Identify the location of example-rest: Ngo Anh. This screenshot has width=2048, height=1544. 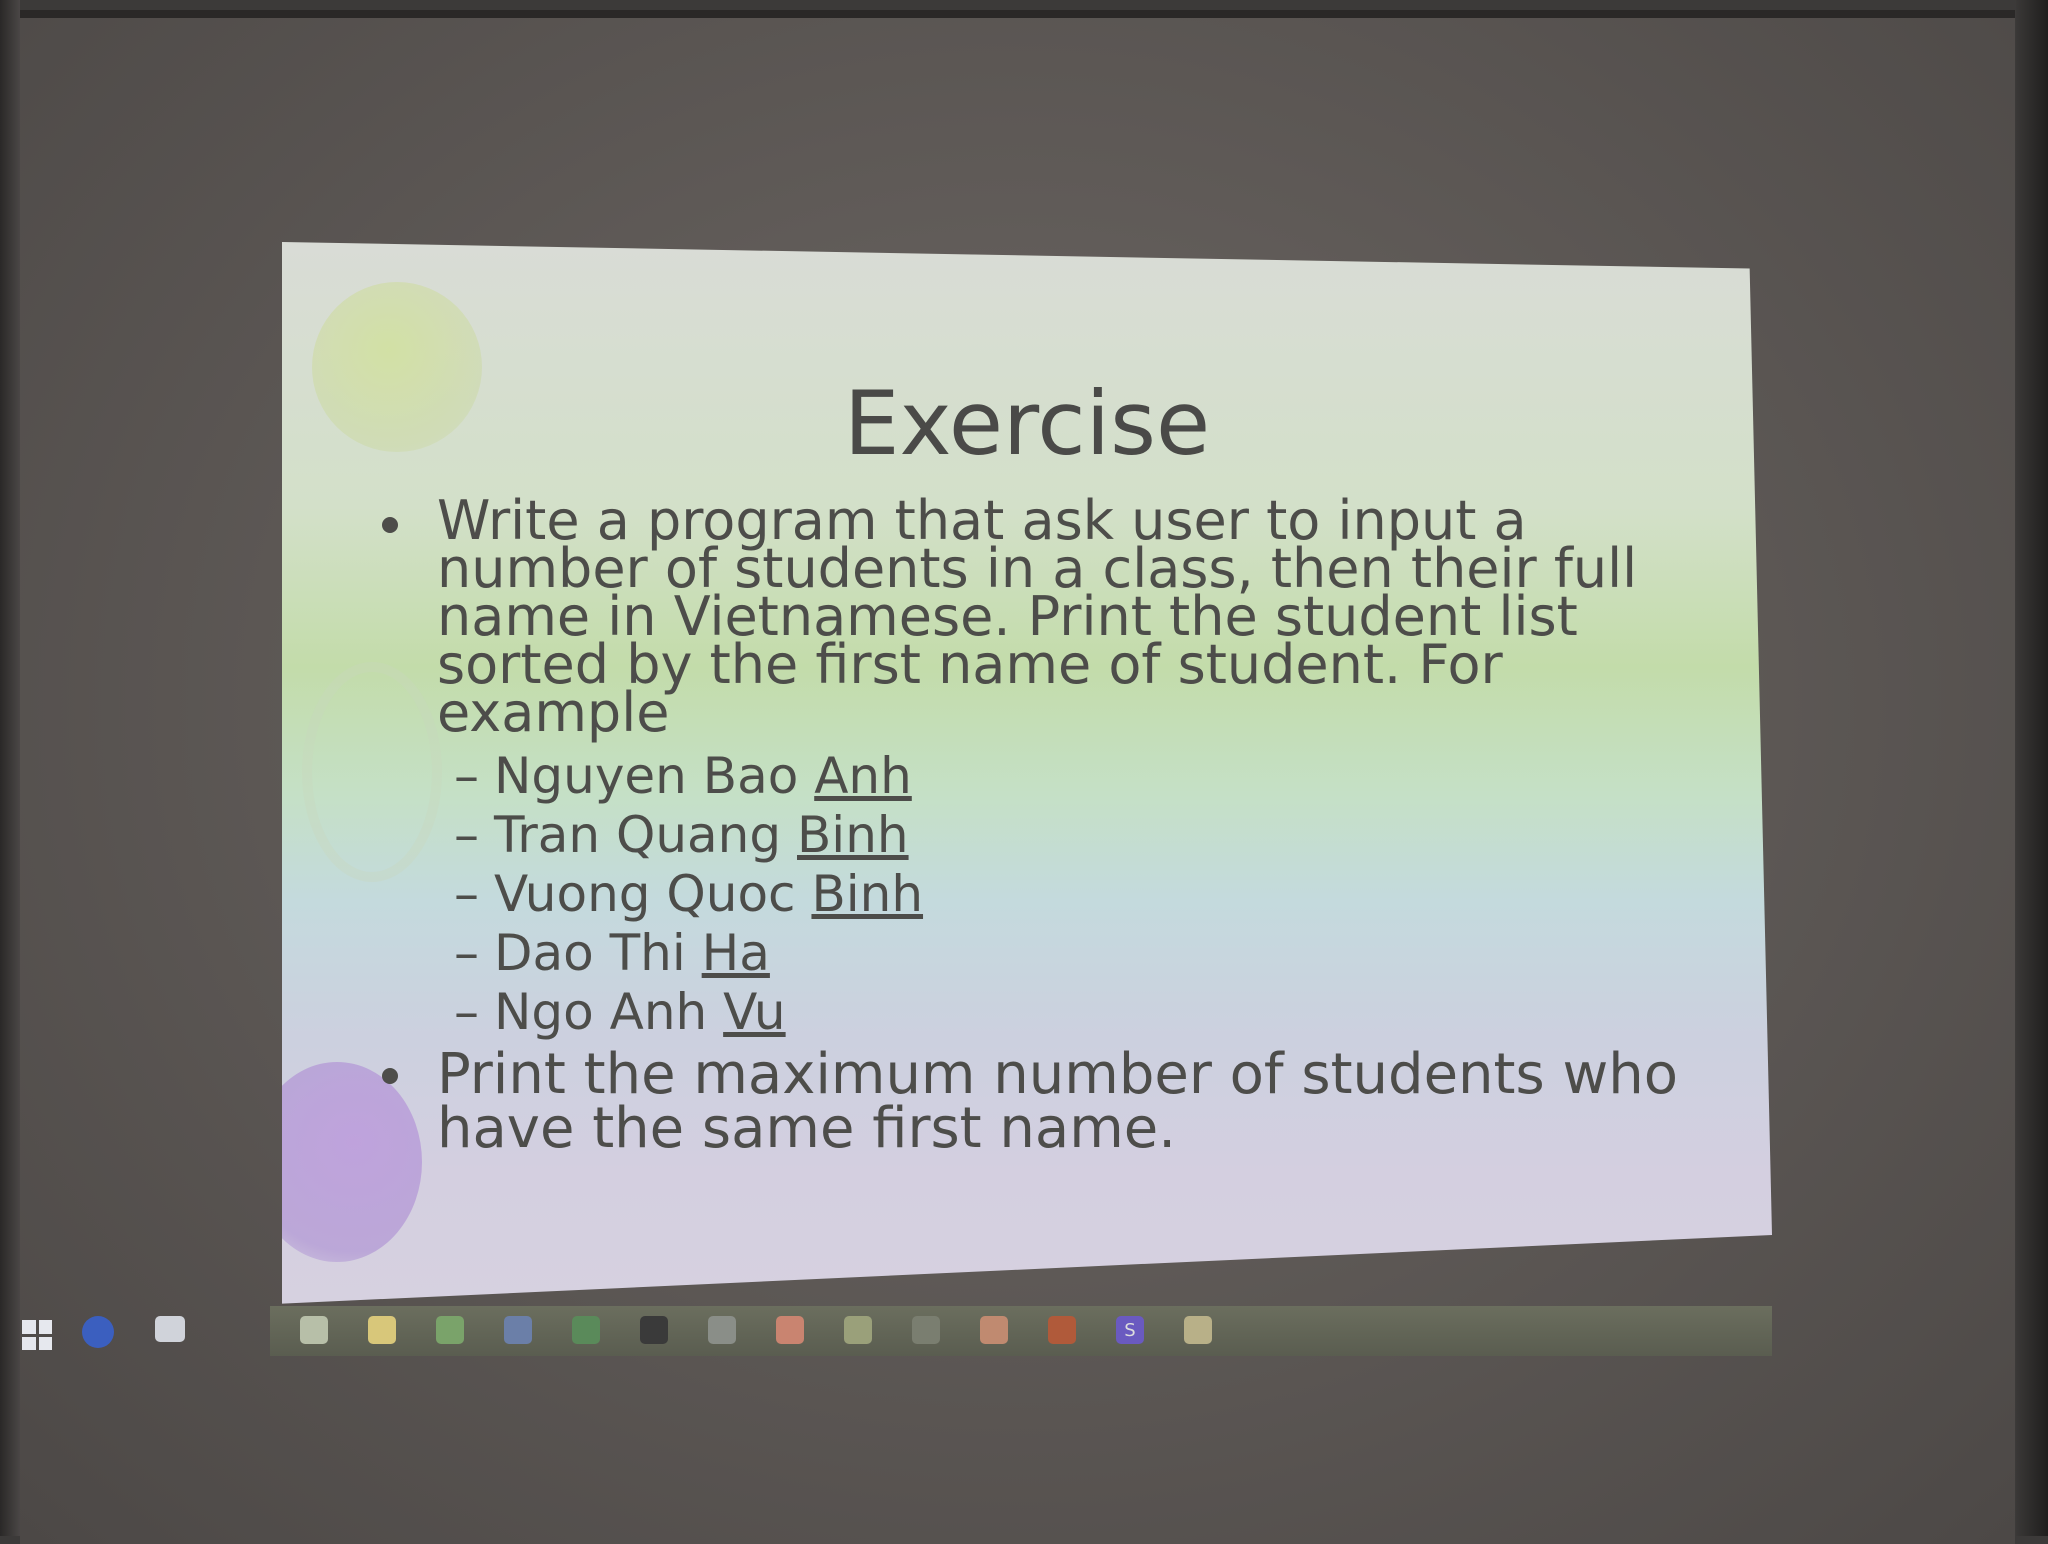
(601, 1012).